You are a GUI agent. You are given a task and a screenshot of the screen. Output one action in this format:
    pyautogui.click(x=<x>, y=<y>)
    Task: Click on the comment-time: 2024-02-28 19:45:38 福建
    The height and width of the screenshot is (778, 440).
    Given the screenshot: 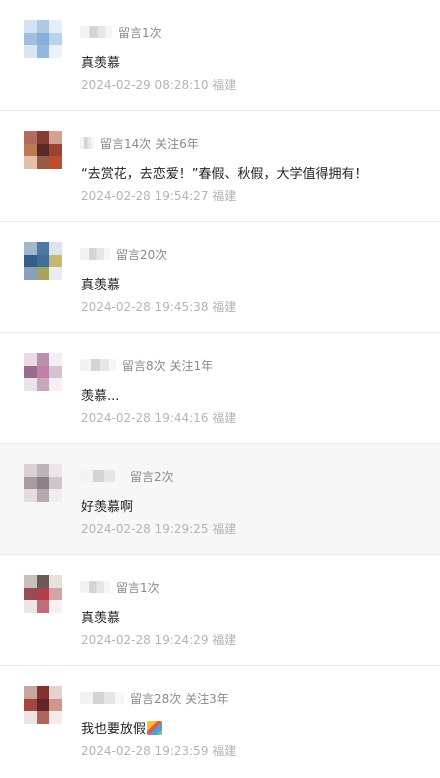 What is the action you would take?
    pyautogui.click(x=159, y=307)
    